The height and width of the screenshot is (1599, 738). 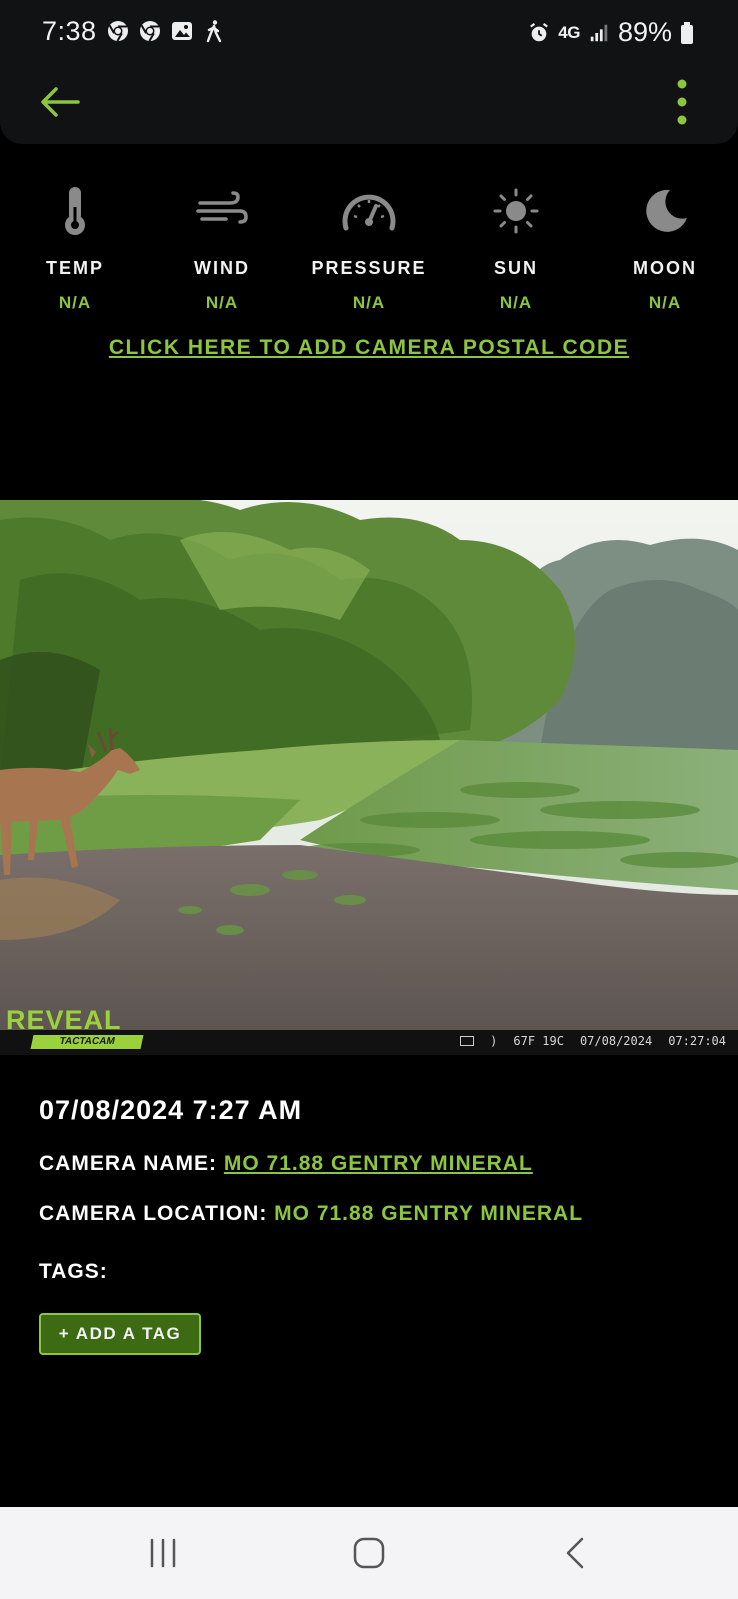 What do you see at coordinates (214, 31) in the screenshot?
I see `walking-icon` at bounding box center [214, 31].